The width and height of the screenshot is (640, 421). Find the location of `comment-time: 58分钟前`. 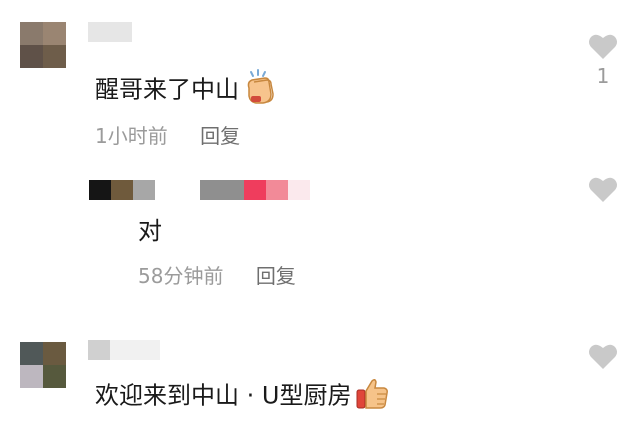

comment-time: 58分钟前 is located at coordinates (181, 276).